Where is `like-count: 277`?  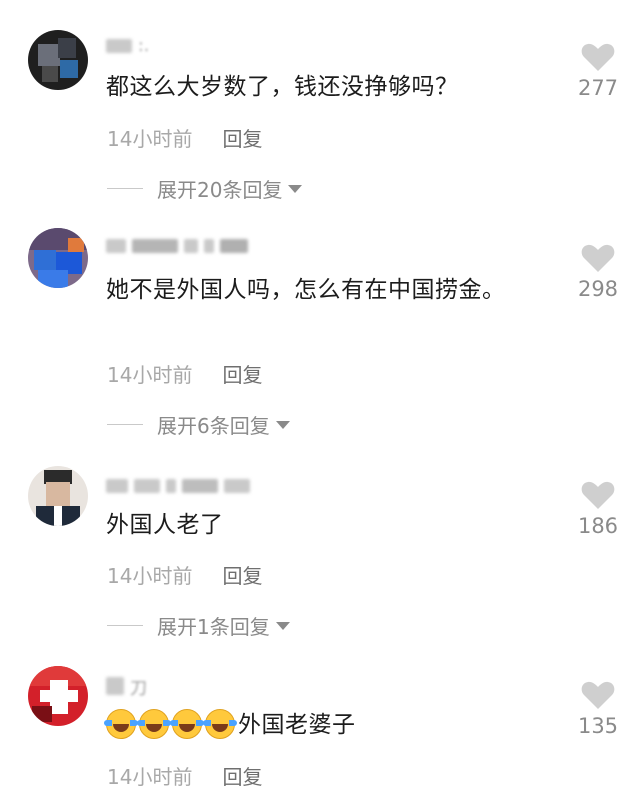 like-count: 277 is located at coordinates (598, 88).